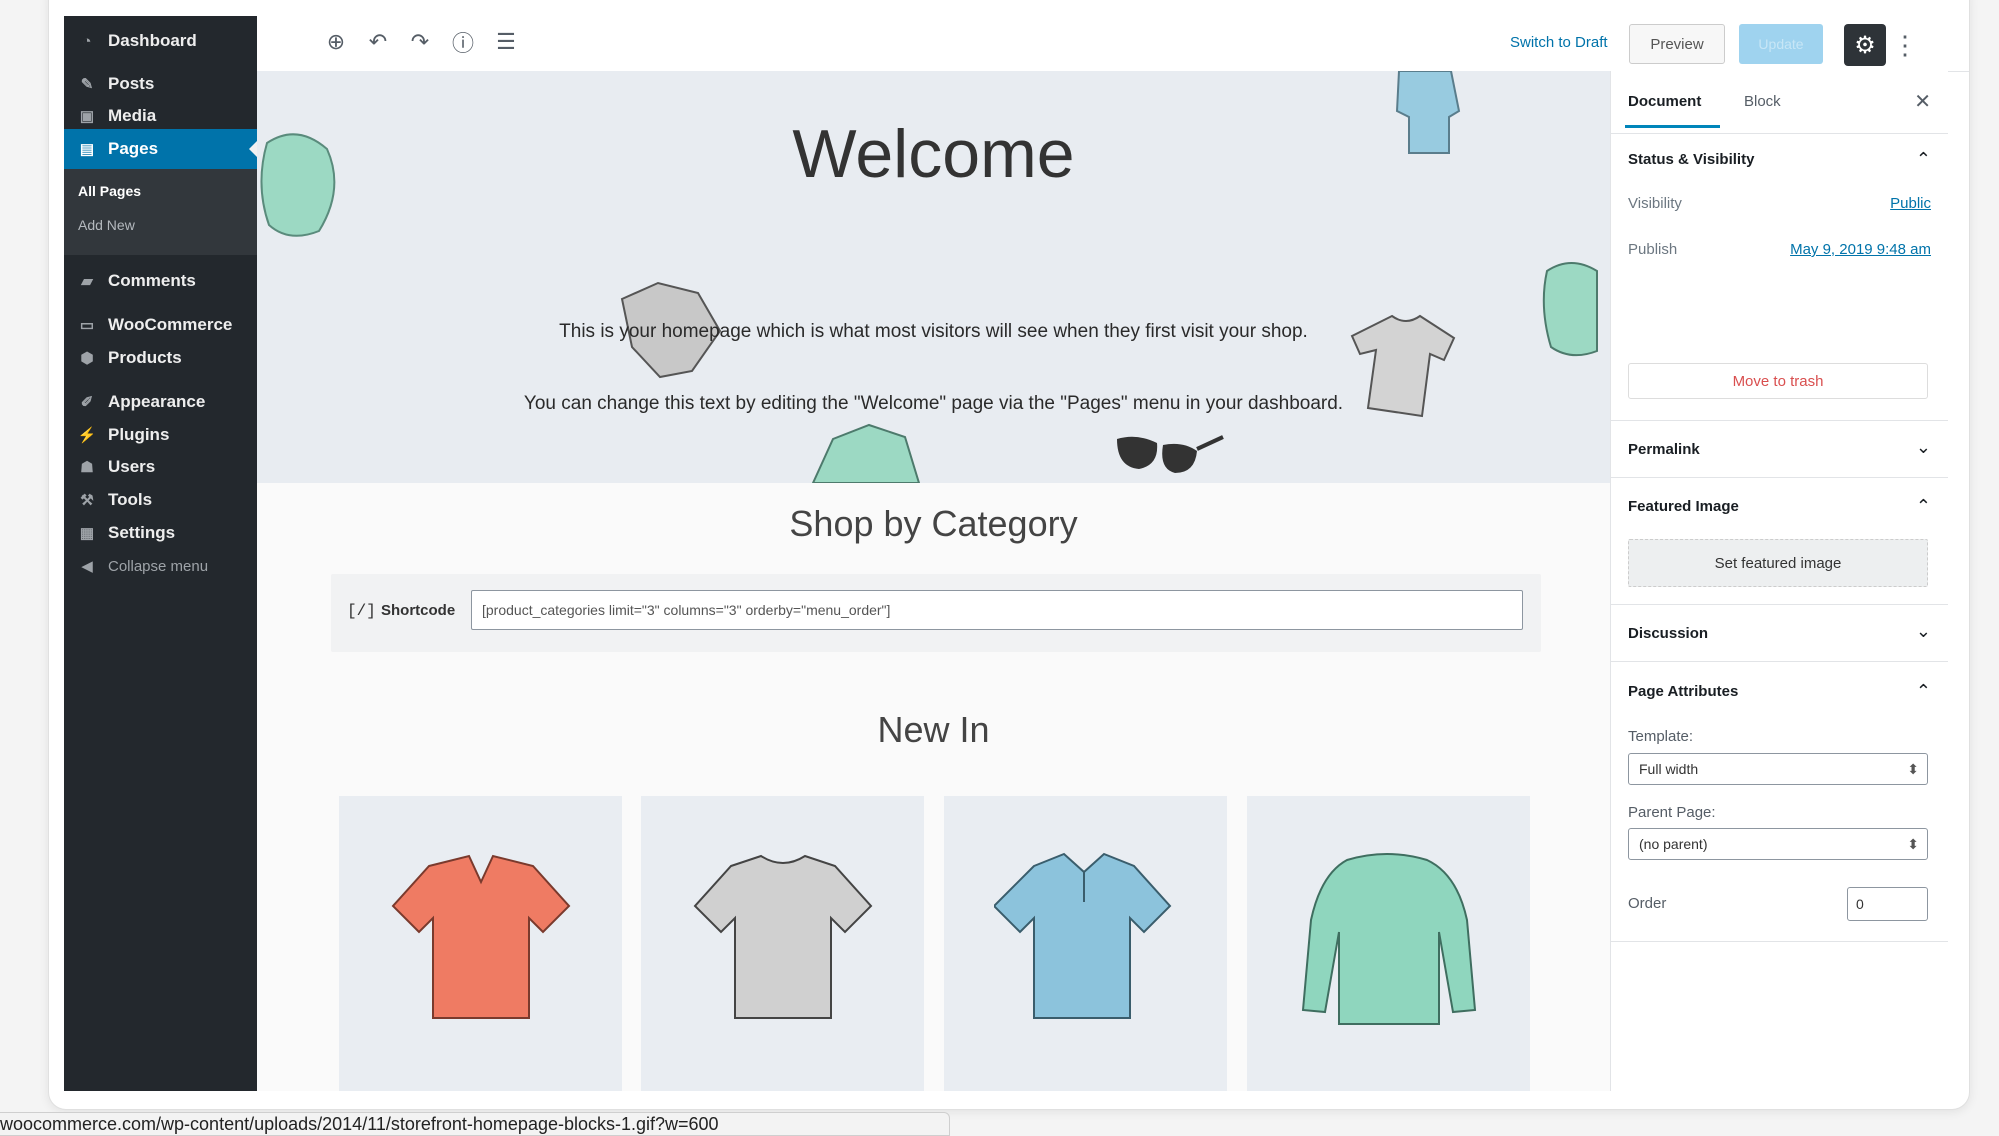 The image size is (1999, 1136). I want to click on more-options-icon: ⋮, so click(1905, 45).